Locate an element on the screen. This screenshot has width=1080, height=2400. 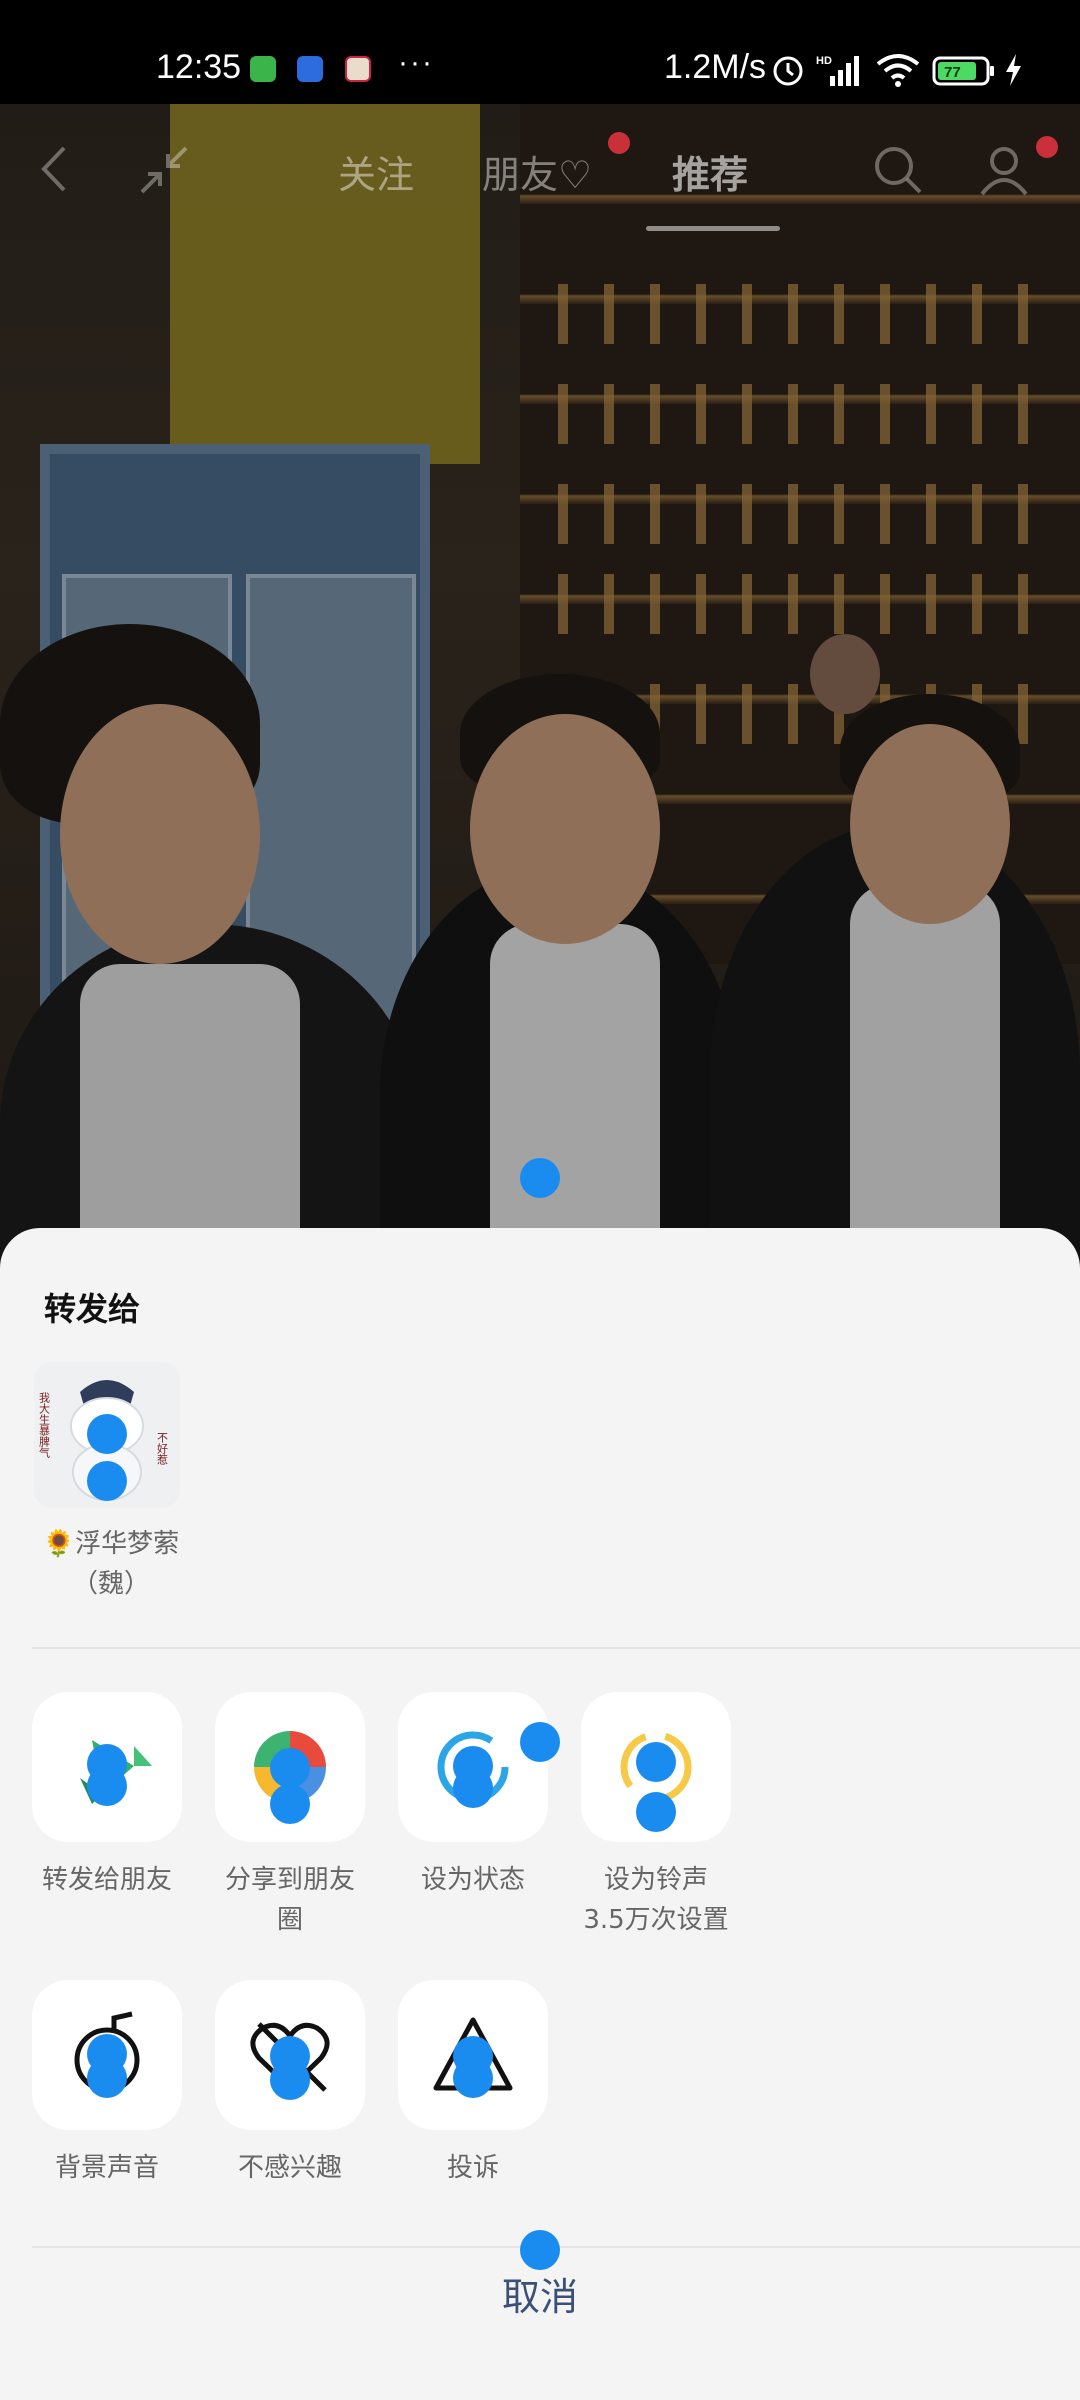
signal-icon: HD is located at coordinates (837, 70).